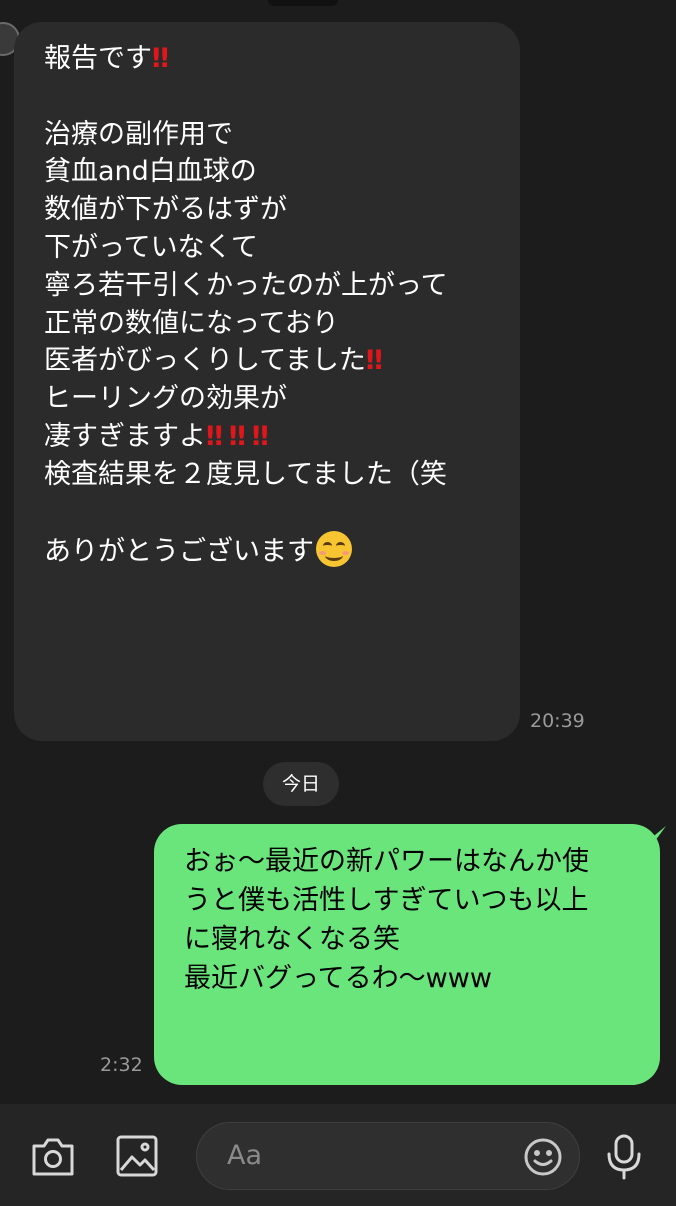 Image resolution: width=676 pixels, height=1206 pixels. What do you see at coordinates (137, 1158) in the screenshot?
I see `image-icon` at bounding box center [137, 1158].